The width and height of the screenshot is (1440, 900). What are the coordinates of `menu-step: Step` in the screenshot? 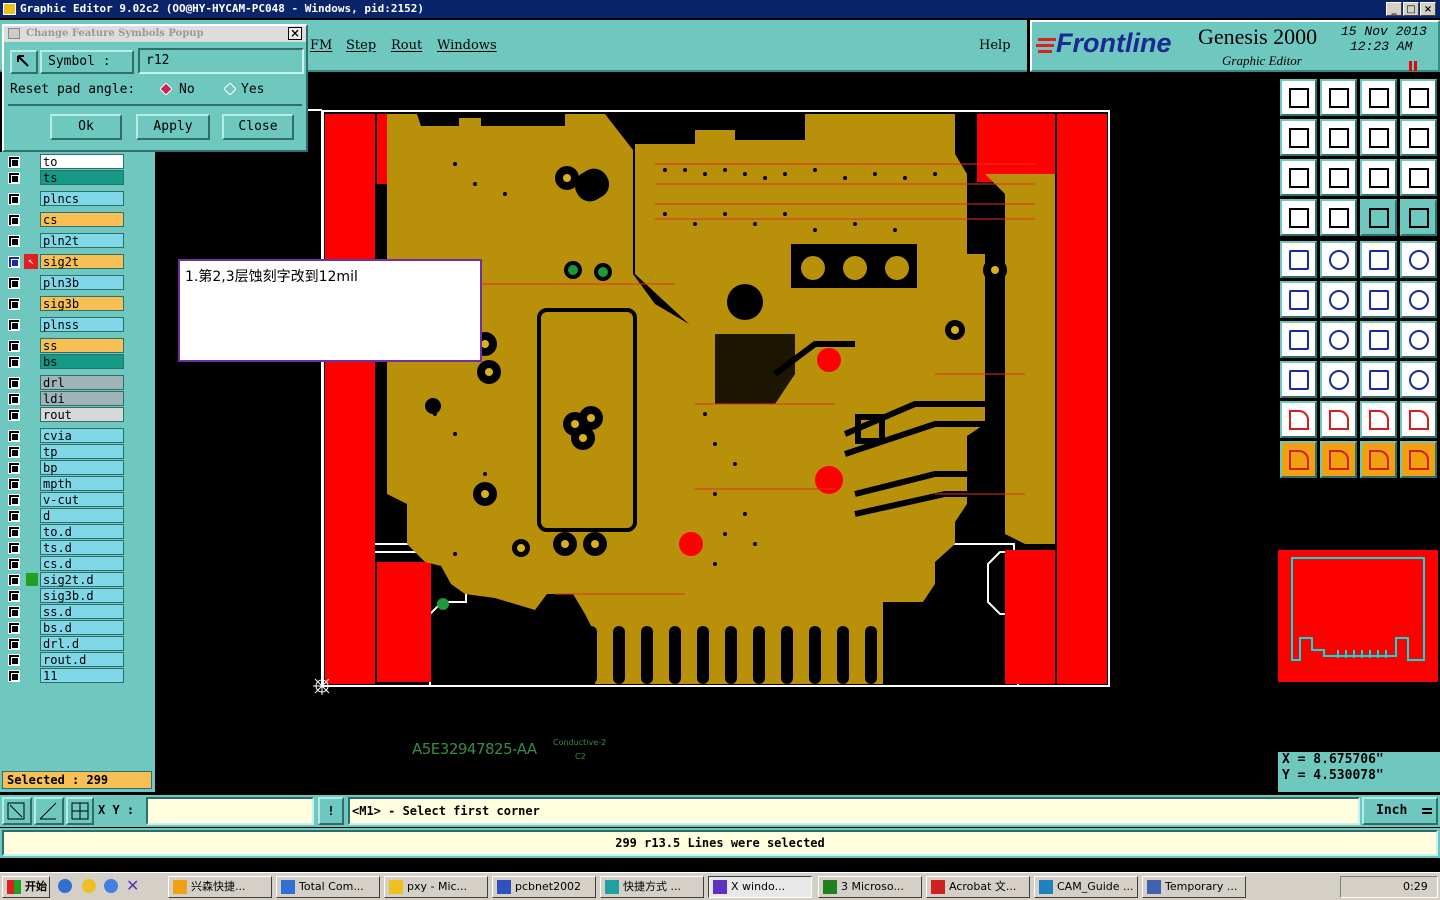 It's located at (361, 45).